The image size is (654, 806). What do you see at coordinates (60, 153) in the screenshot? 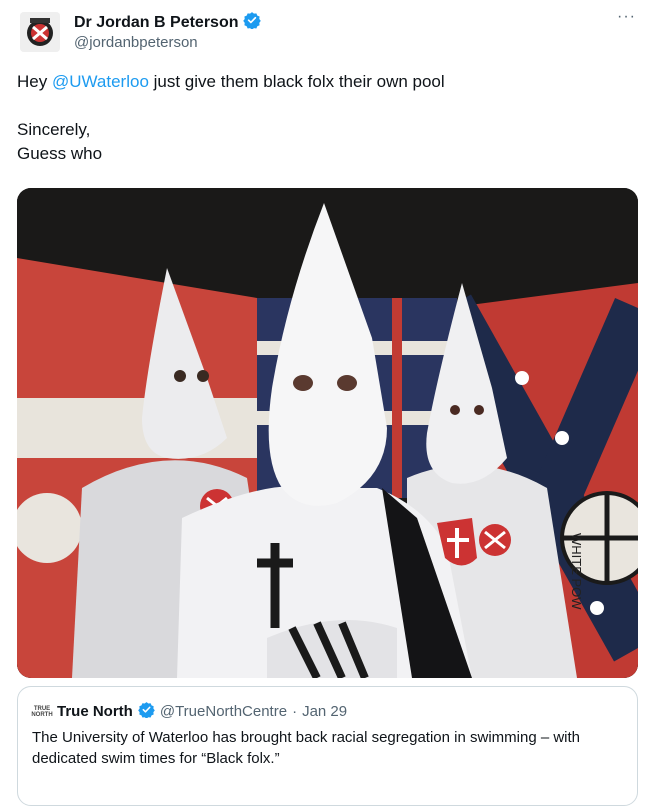
I see `tweet-line-3: Guess who` at bounding box center [60, 153].